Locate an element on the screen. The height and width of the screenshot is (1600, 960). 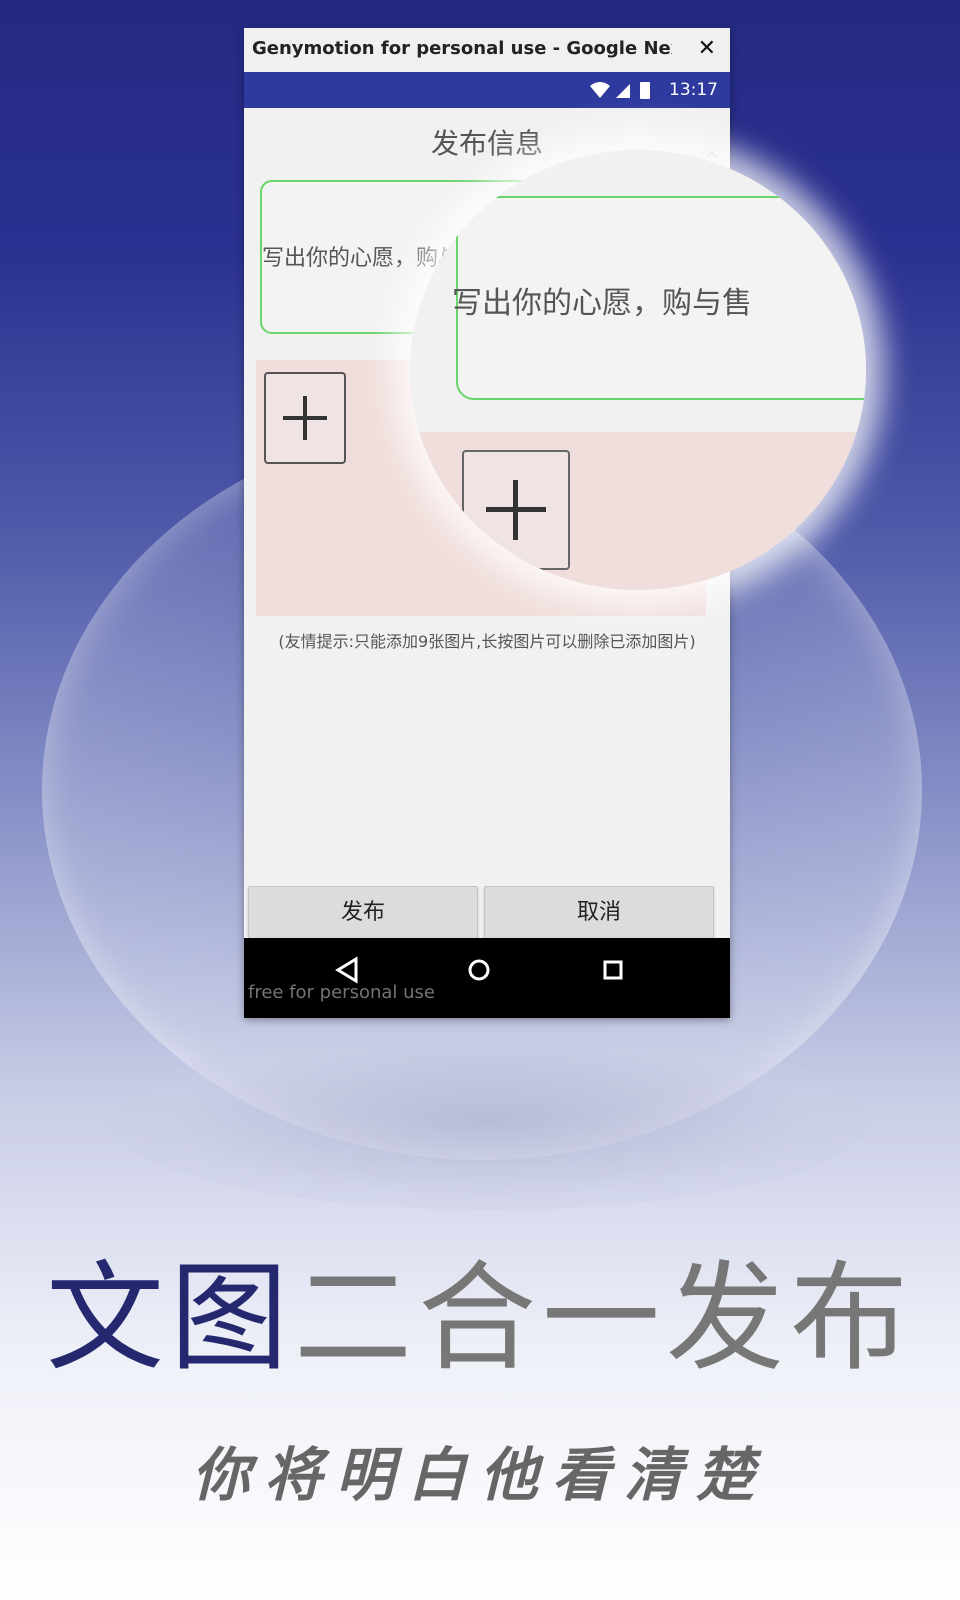
watermark-text: free for personal use is located at coordinates (341, 992).